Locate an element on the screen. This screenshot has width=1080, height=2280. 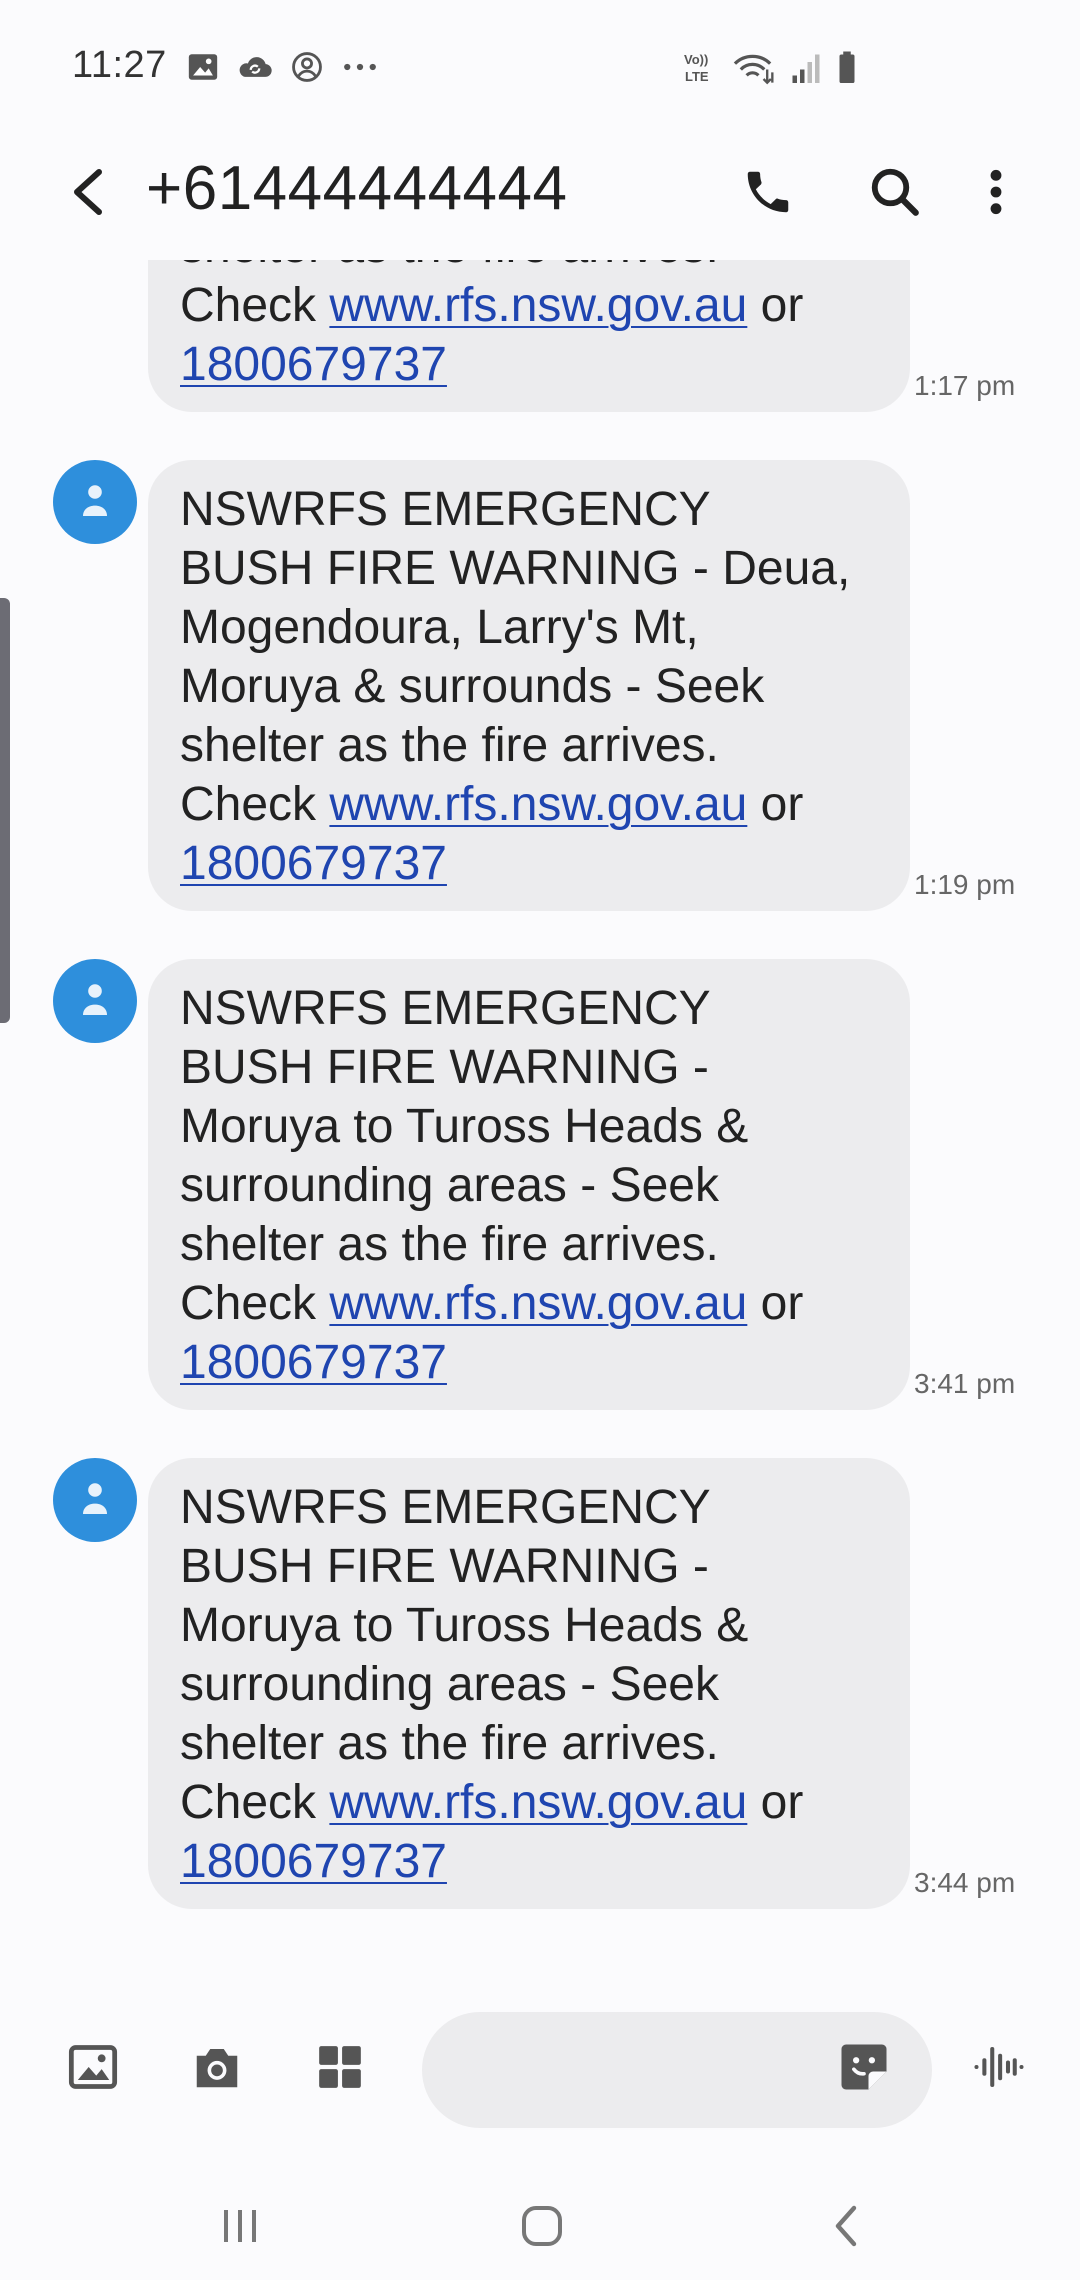
voice-record-button is located at coordinates (999, 2067).